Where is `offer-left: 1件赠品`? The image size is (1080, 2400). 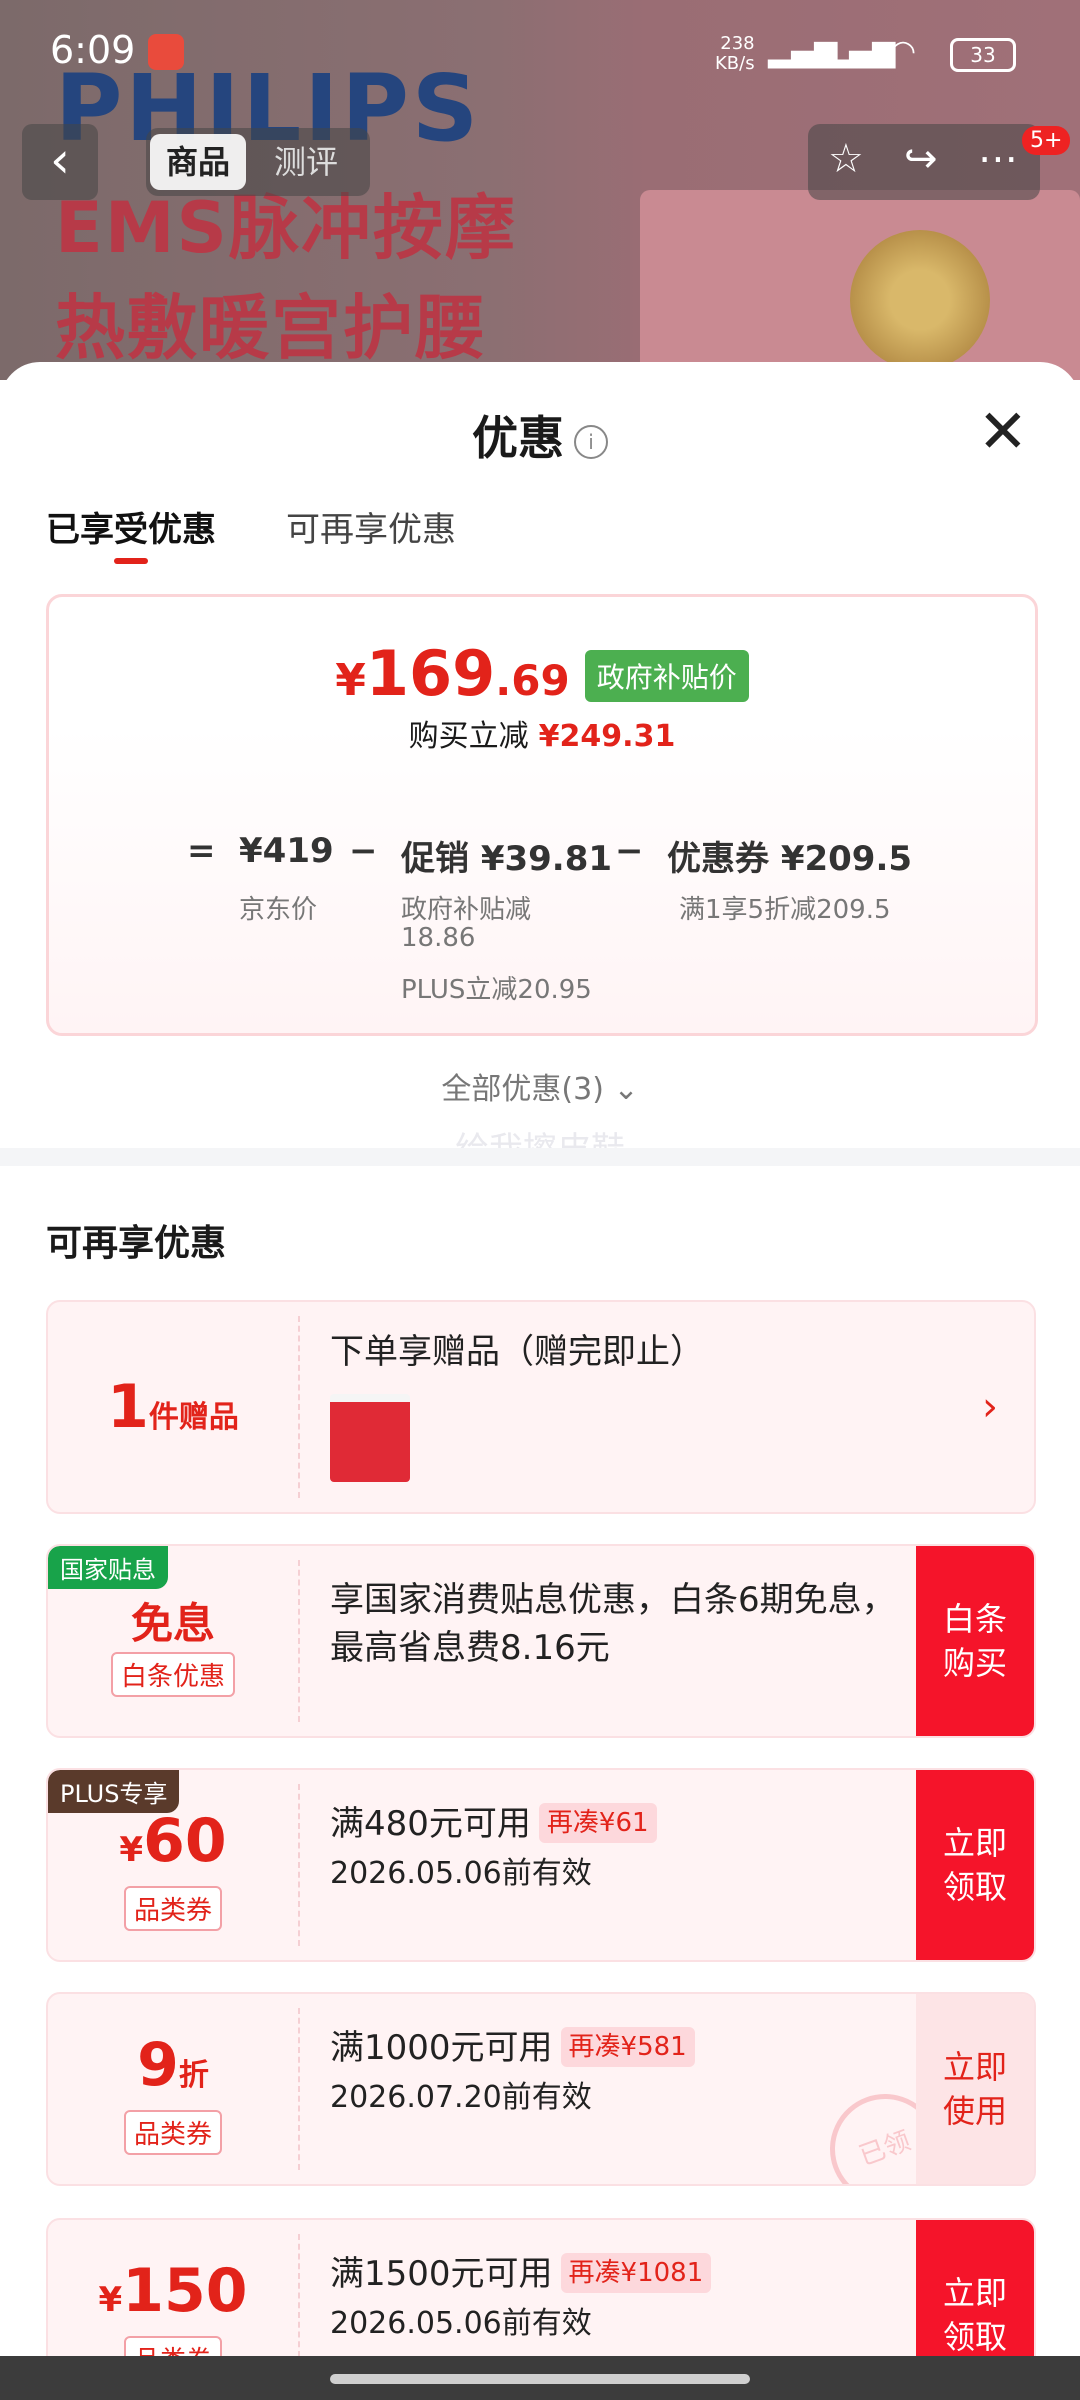 offer-left: 1件赠品 is located at coordinates (173, 1407).